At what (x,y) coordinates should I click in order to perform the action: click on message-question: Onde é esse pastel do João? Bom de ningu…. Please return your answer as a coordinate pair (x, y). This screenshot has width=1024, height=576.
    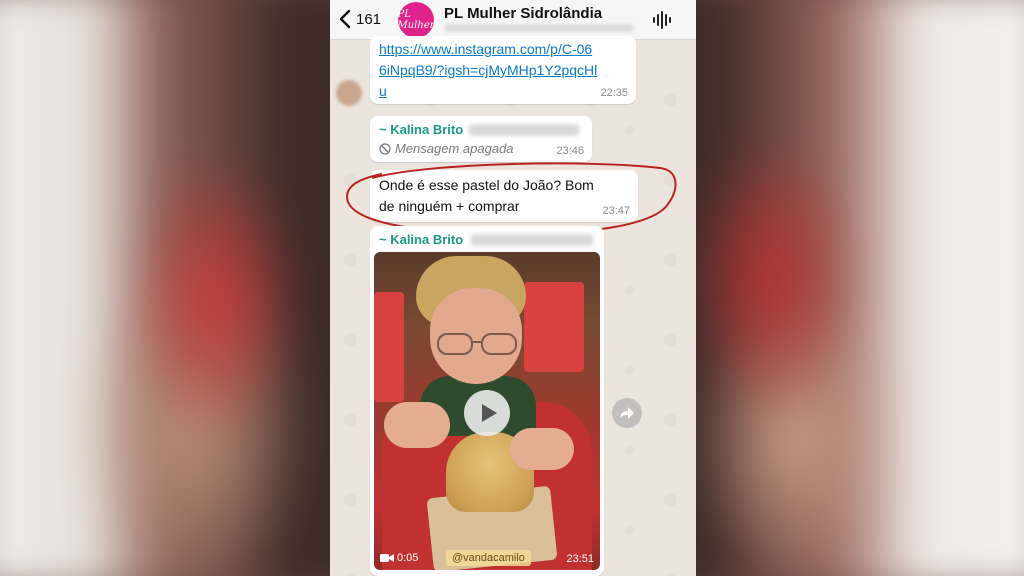
    Looking at the image, I should click on (504, 196).